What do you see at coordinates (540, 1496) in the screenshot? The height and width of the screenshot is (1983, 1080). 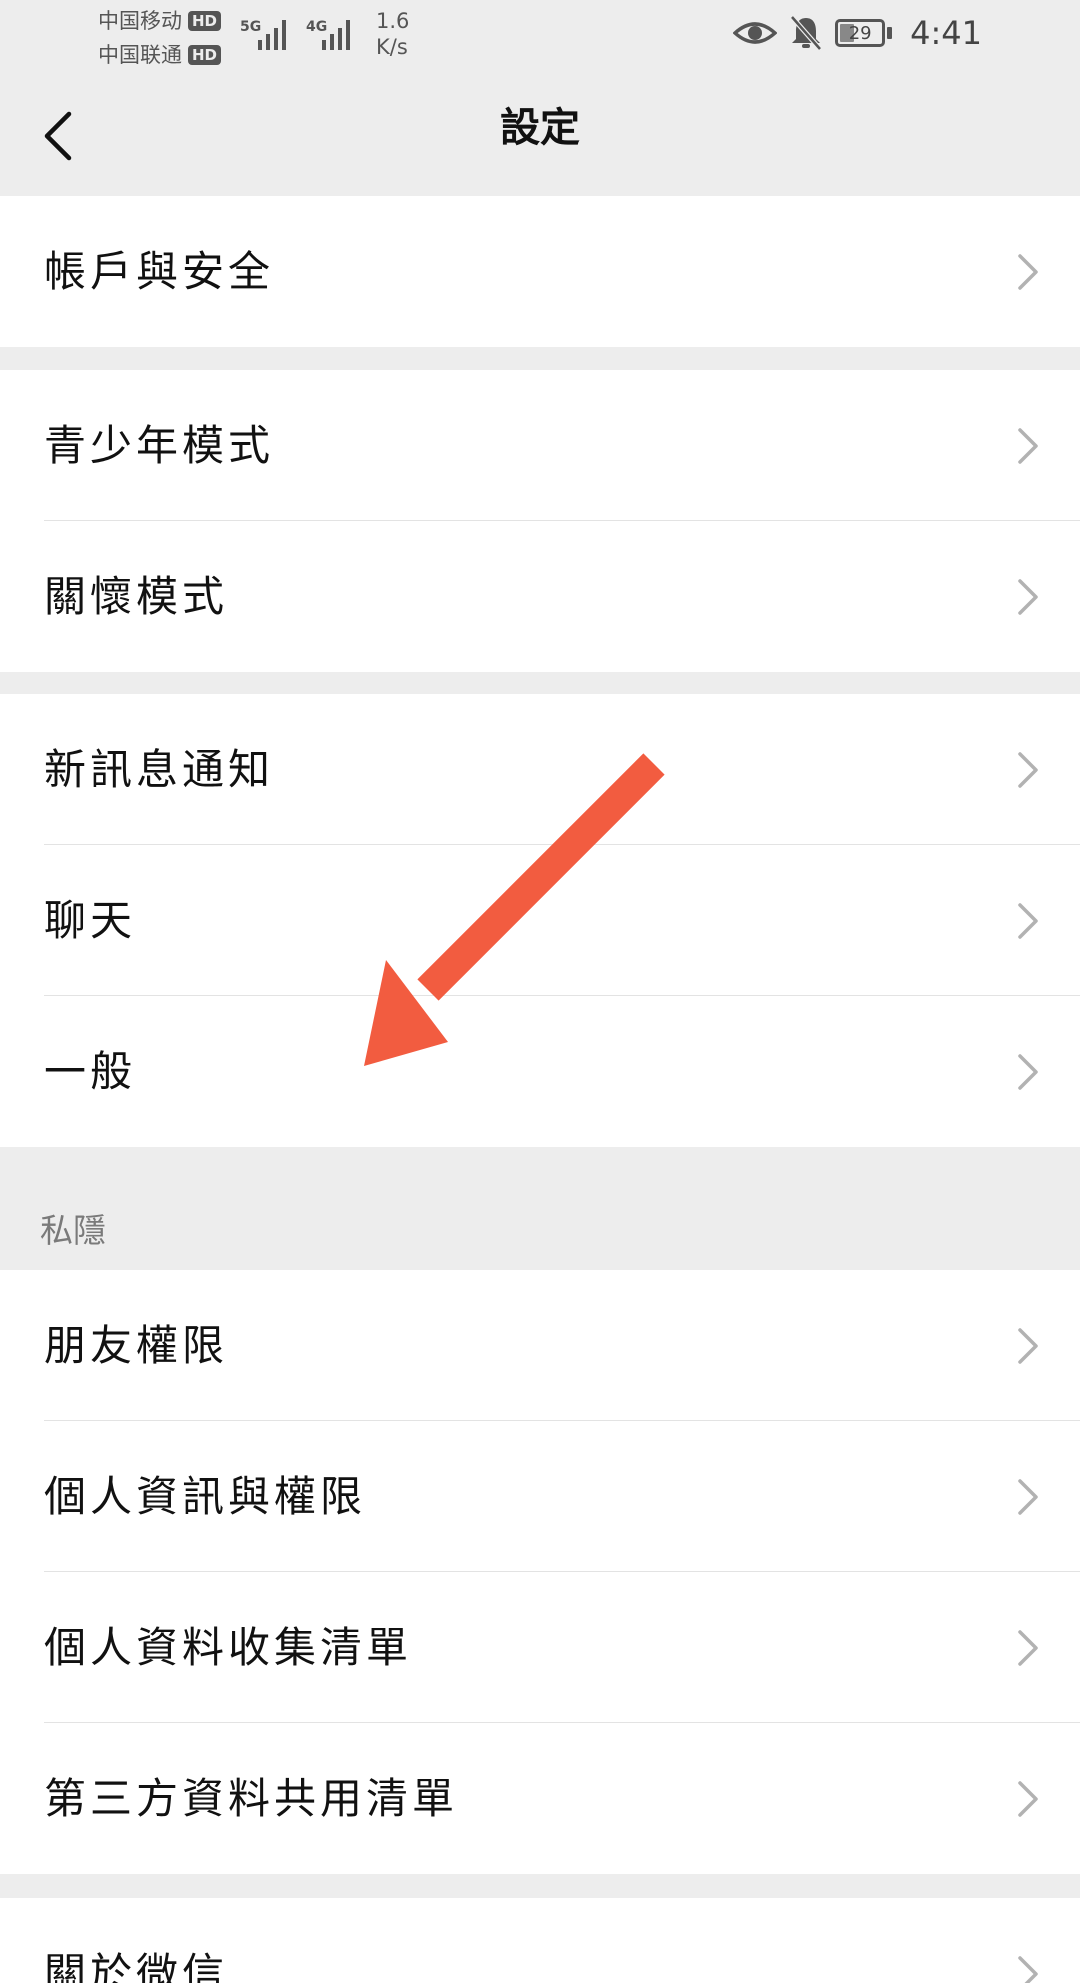 I see `settings-item-personal-info-permissions: 個人資訊與權限` at bounding box center [540, 1496].